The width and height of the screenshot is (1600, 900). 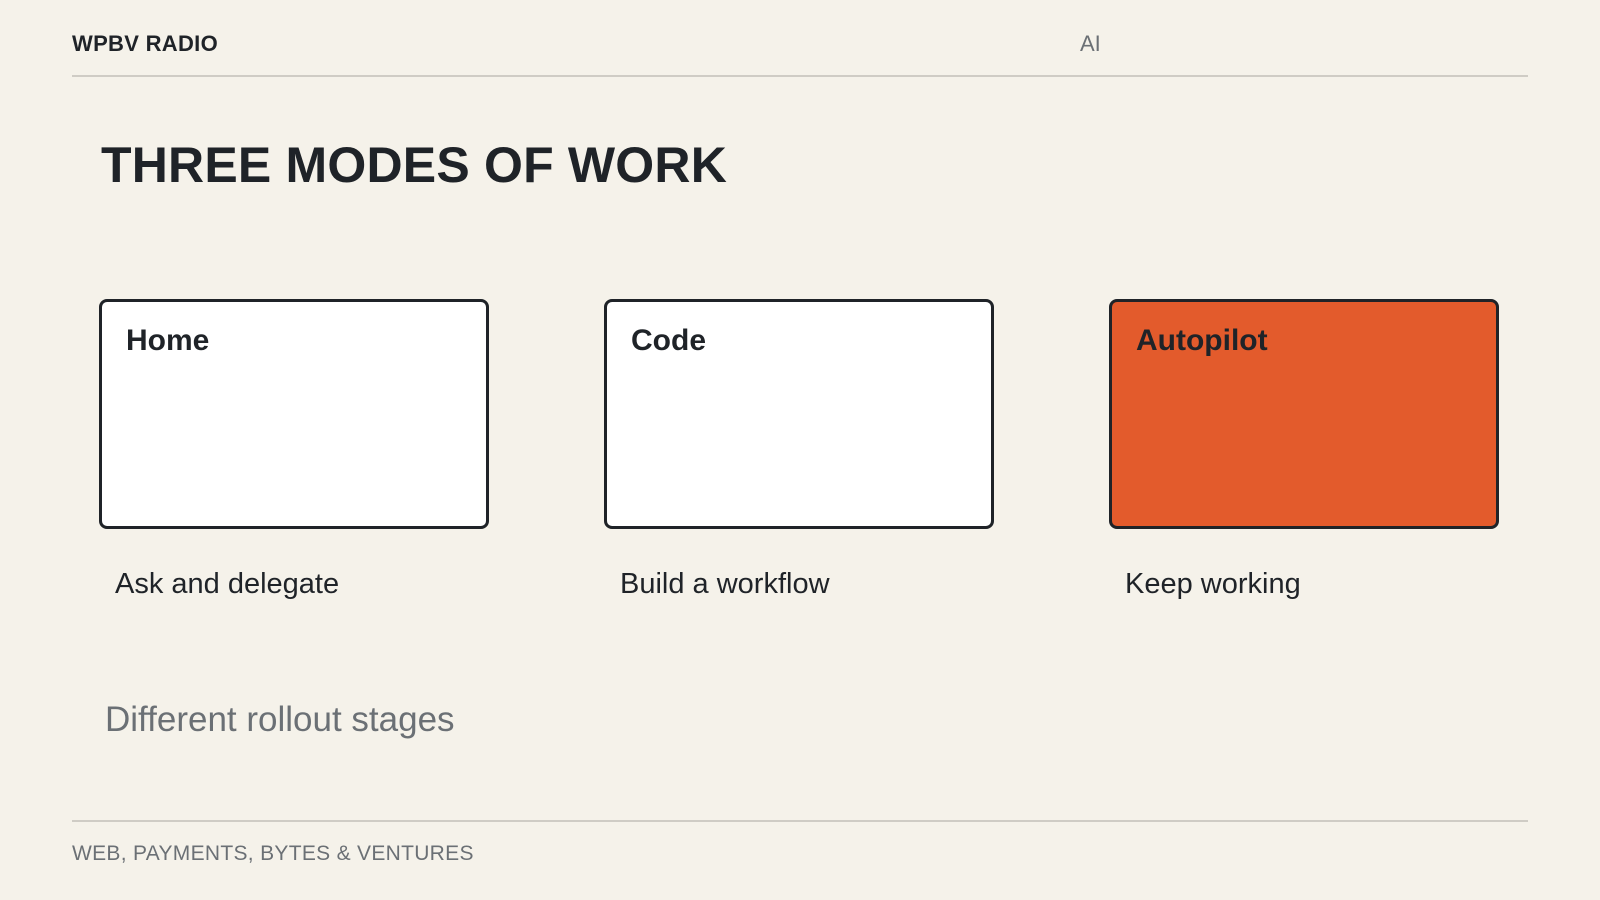 What do you see at coordinates (800, 38) in the screenshot?
I see `slide-header: WPBV RADIO AI` at bounding box center [800, 38].